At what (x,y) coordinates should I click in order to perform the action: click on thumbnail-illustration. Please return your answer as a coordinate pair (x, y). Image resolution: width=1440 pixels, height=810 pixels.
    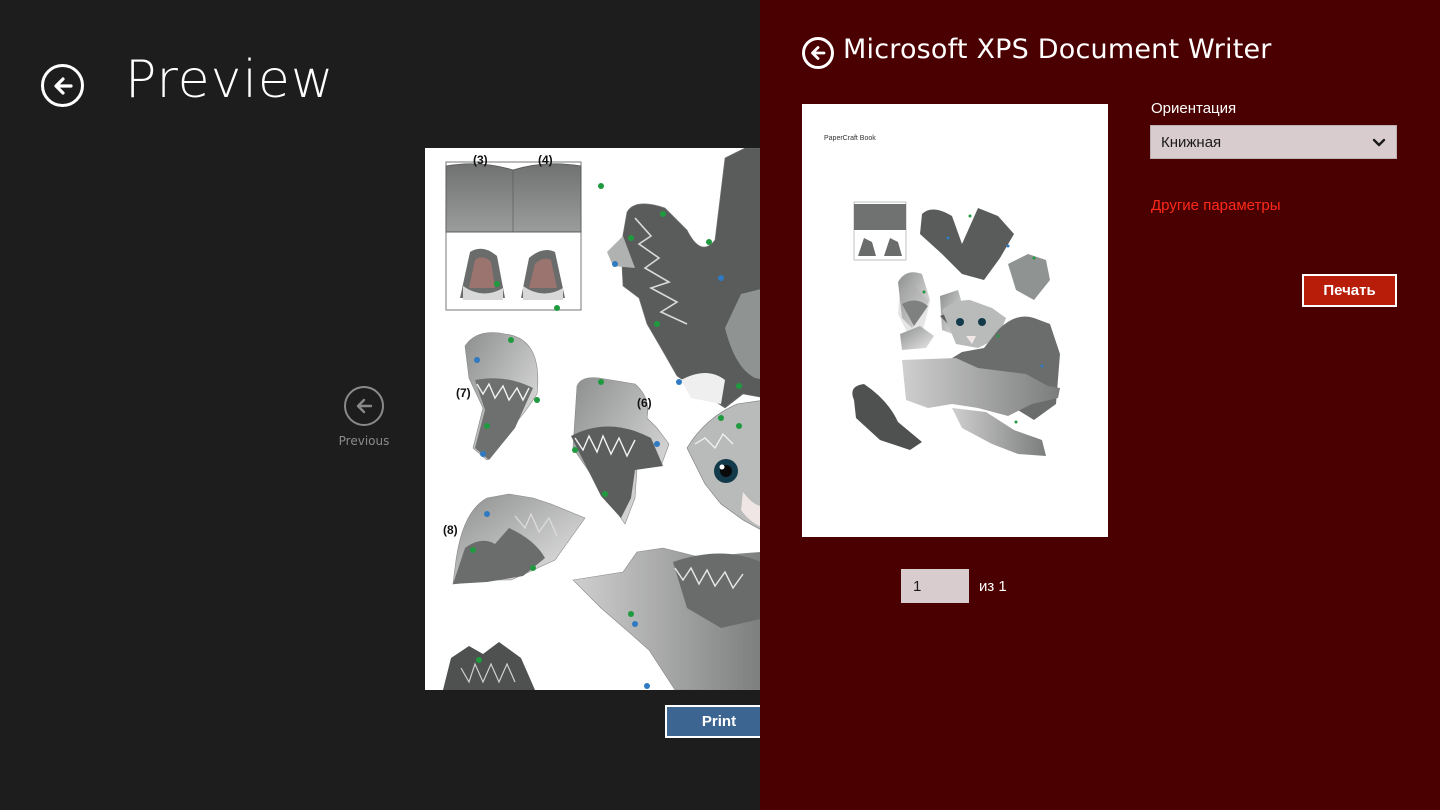
    Looking at the image, I should click on (956, 328).